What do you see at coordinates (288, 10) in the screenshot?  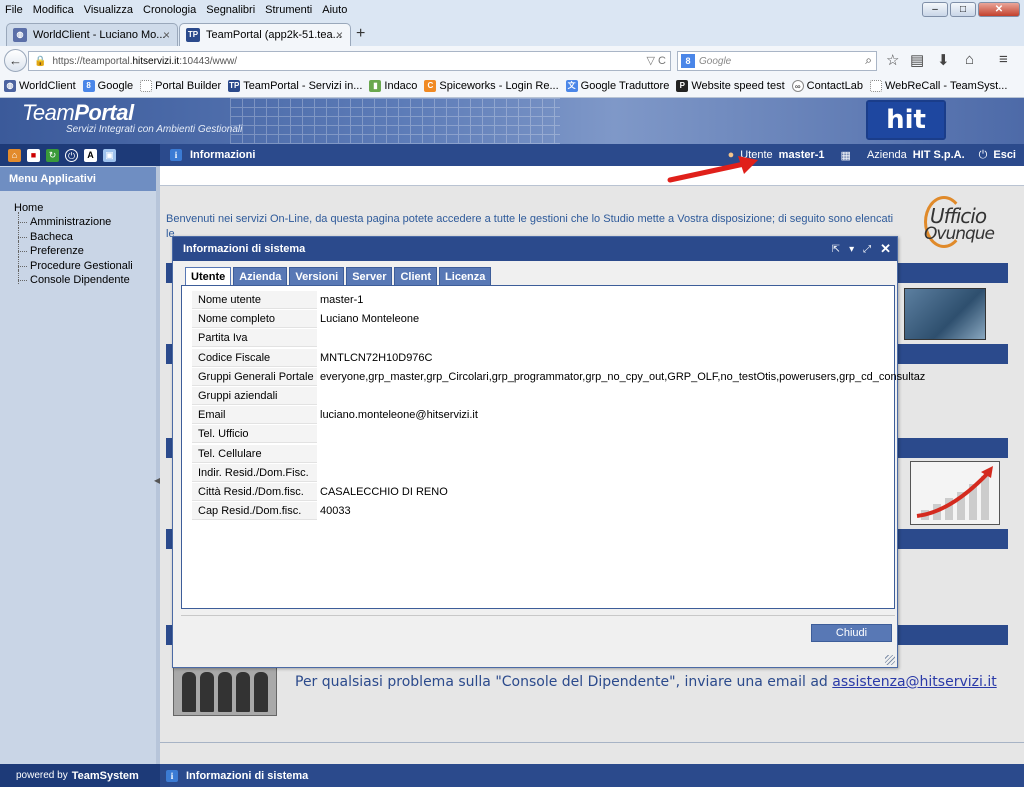 I see `menu-strumenti: Strumenti` at bounding box center [288, 10].